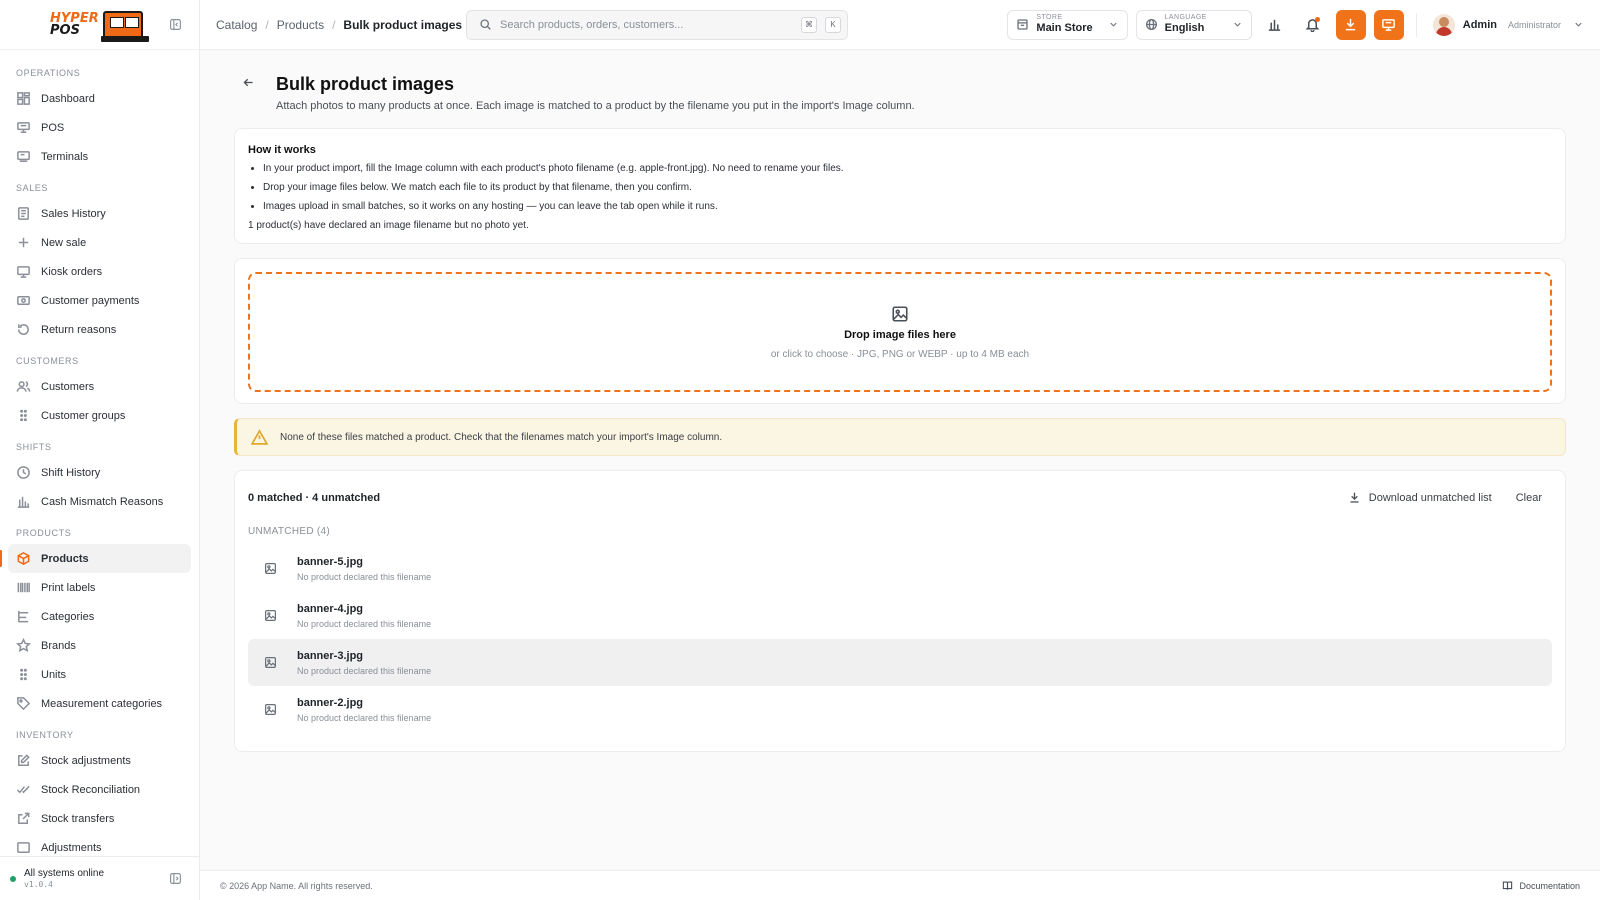 The image size is (1600, 900). I want to click on file-name: banner-4.jpg, so click(330, 609).